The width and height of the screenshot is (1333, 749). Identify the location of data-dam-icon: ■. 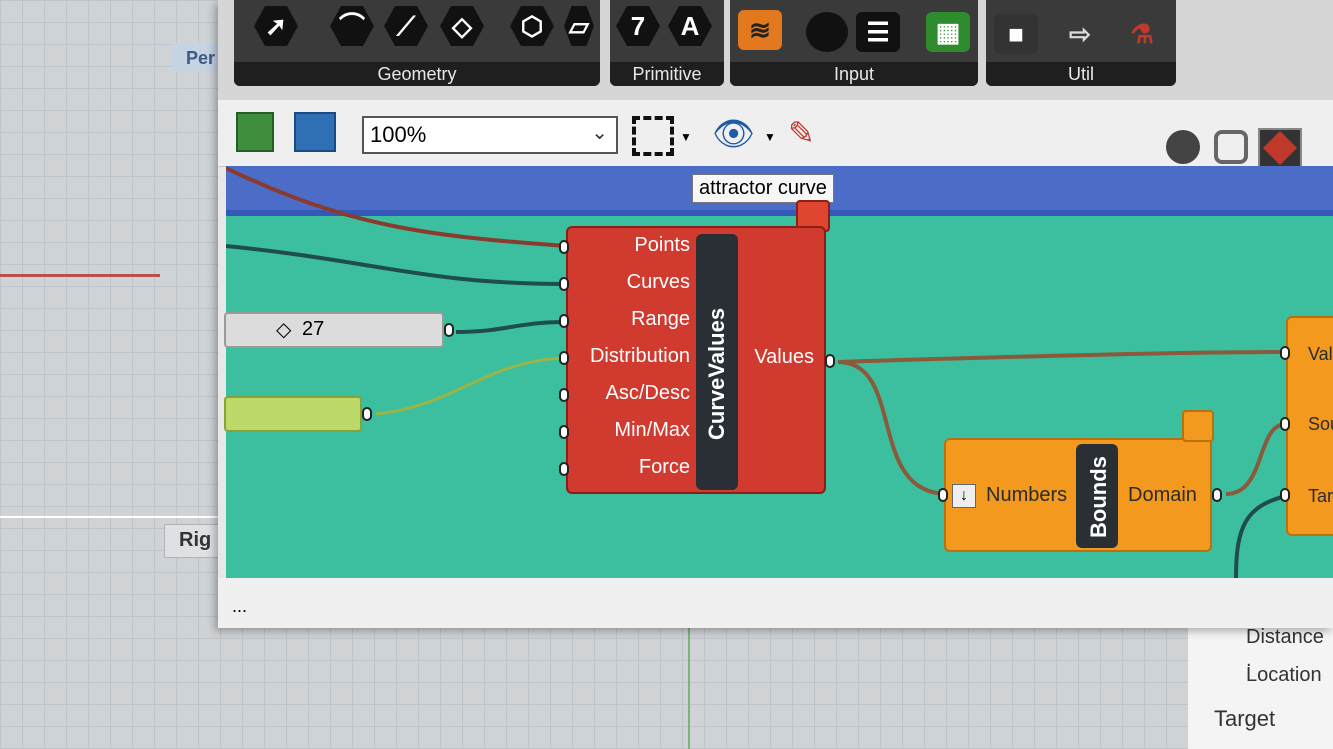
(1016, 34).